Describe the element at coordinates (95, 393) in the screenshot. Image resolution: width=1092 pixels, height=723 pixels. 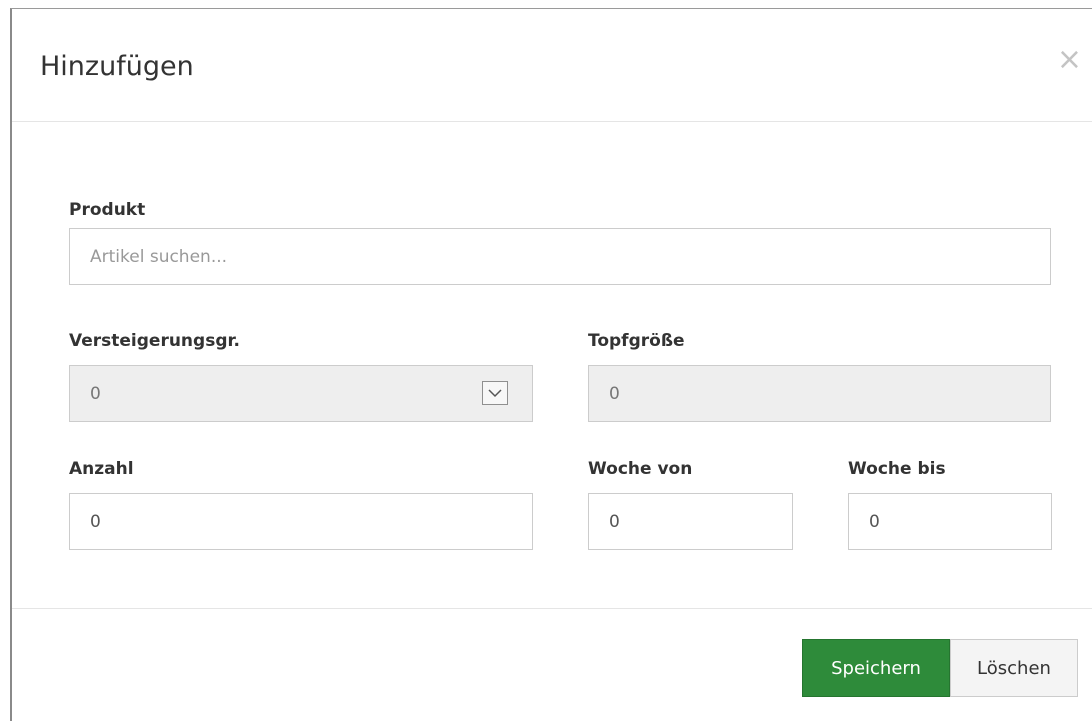
I see `versteigerungsgr-value: 0` at that location.